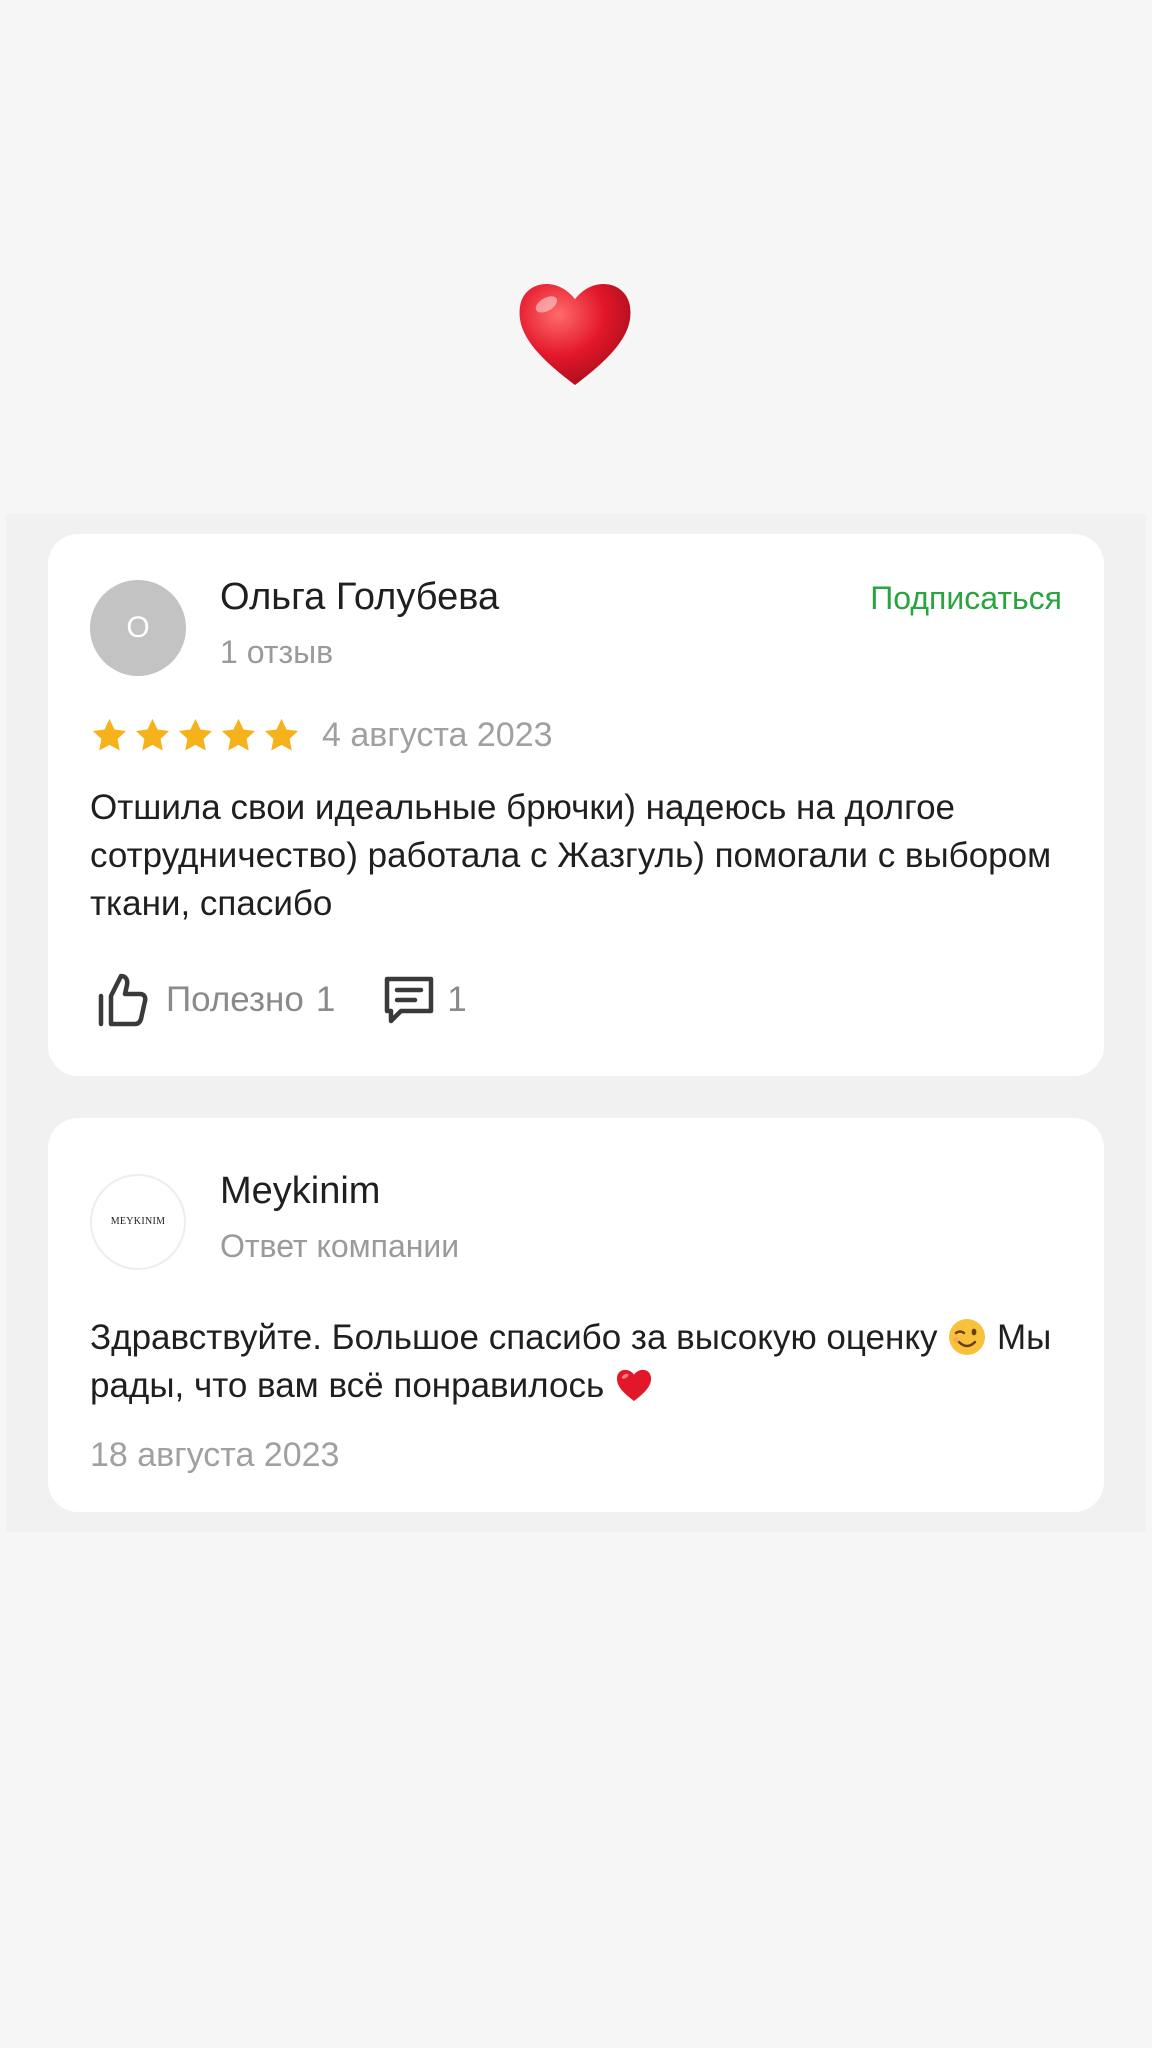 This screenshot has height=2048, width=1152. What do you see at coordinates (277, 652) in the screenshot?
I see `review-count: 1 отзыв` at bounding box center [277, 652].